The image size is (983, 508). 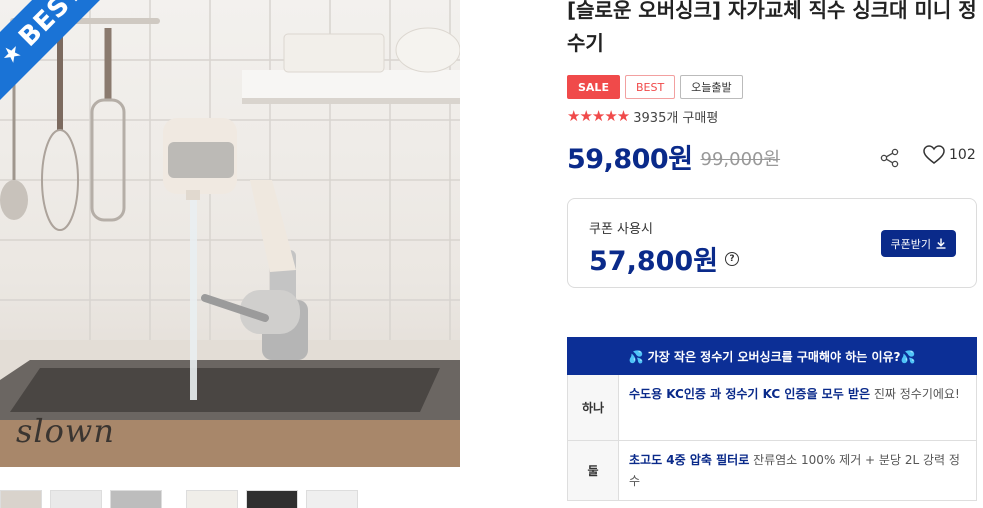 I want to click on get-coupon-label: 쿠폰받기, so click(x=910, y=244).